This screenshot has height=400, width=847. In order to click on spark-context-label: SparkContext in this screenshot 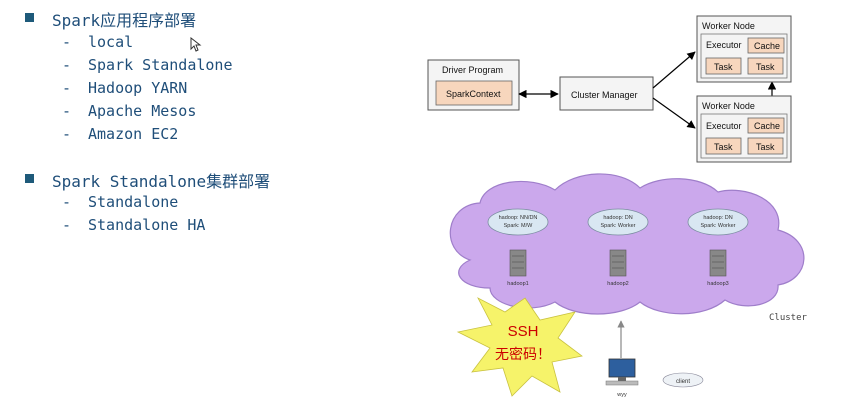, I will do `click(473, 94)`.